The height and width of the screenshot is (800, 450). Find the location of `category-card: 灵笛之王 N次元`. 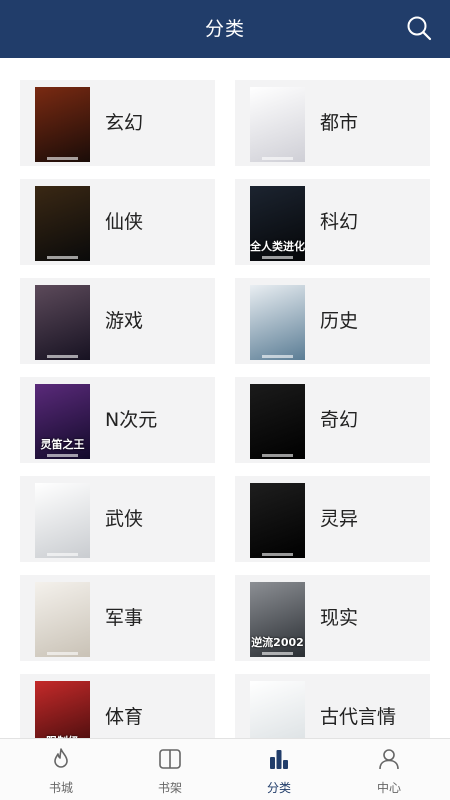

category-card: 灵笛之王 N次元 is located at coordinates (117, 420).